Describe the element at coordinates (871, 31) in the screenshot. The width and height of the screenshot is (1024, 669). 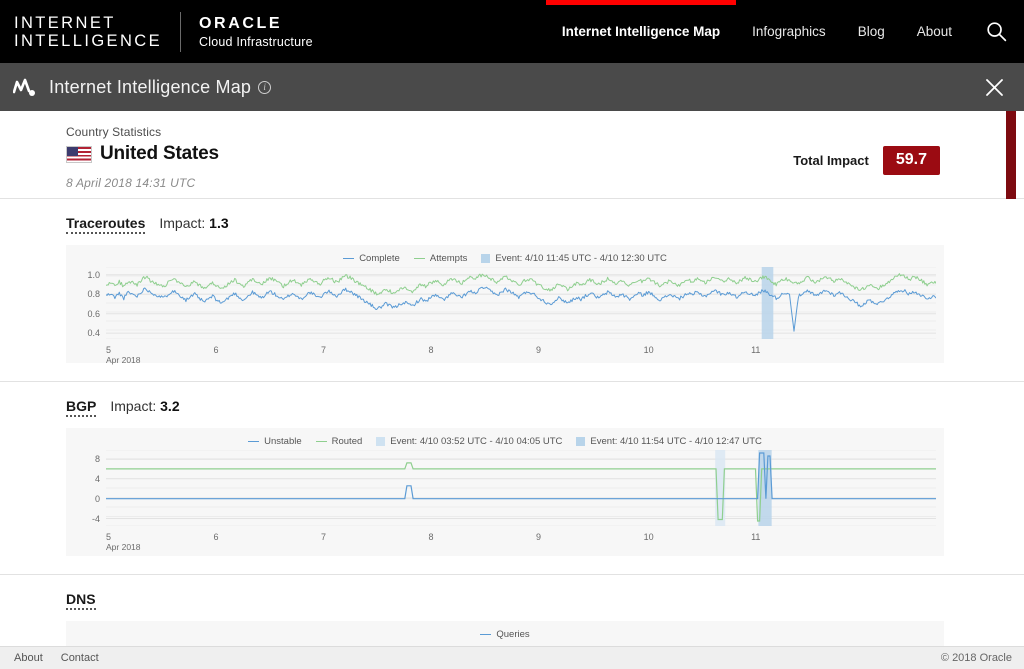
I see `nav-item-blog: Blog` at that location.